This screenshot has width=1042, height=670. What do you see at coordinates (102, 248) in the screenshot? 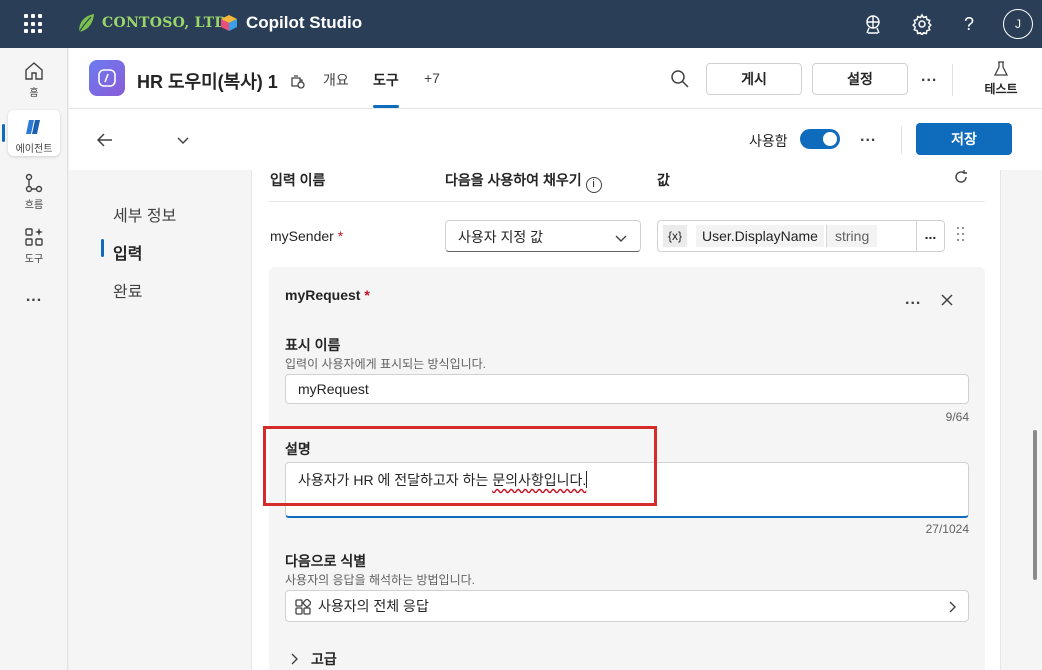
I see `nav-active-indicator` at bounding box center [102, 248].